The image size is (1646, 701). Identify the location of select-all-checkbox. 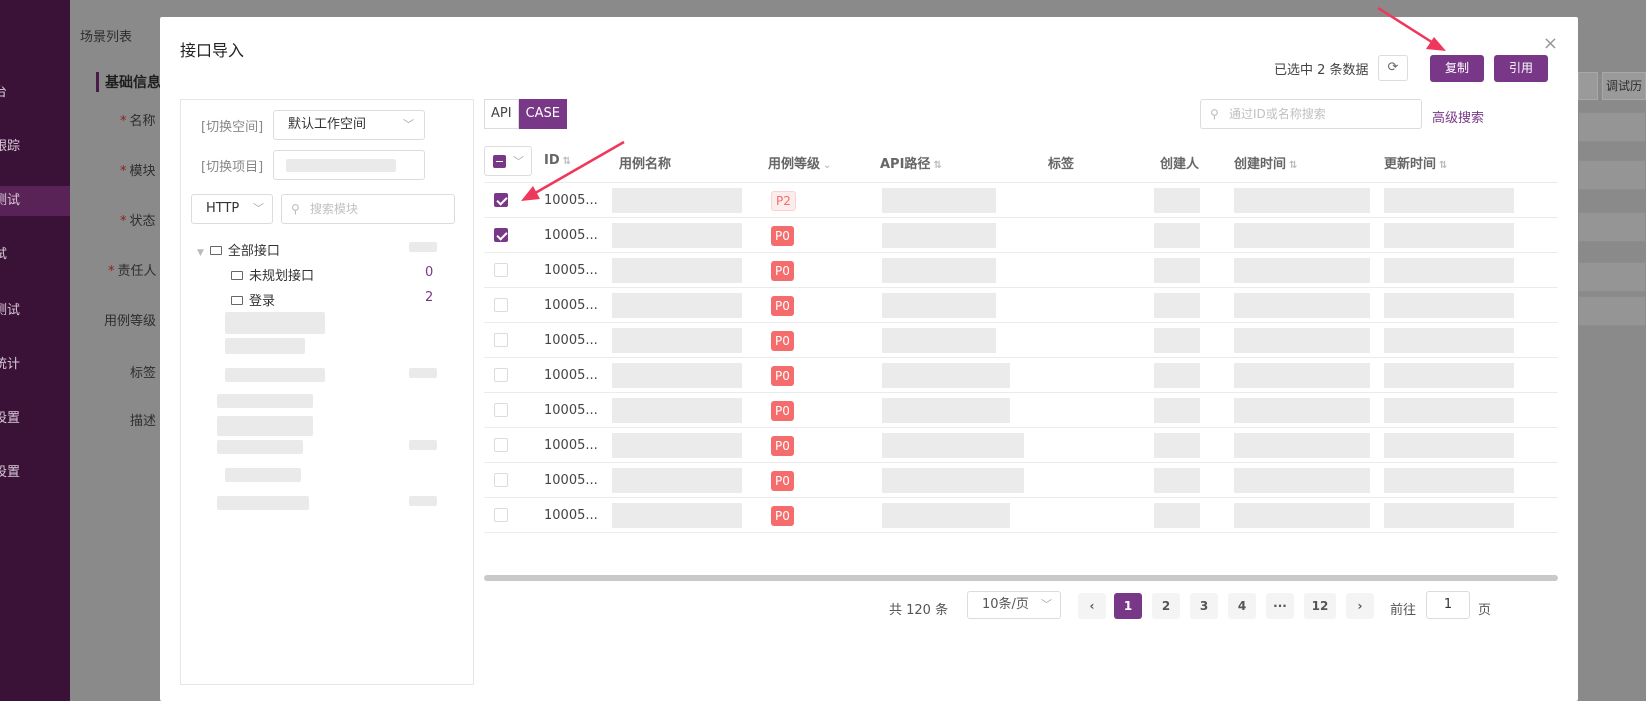
(499, 161).